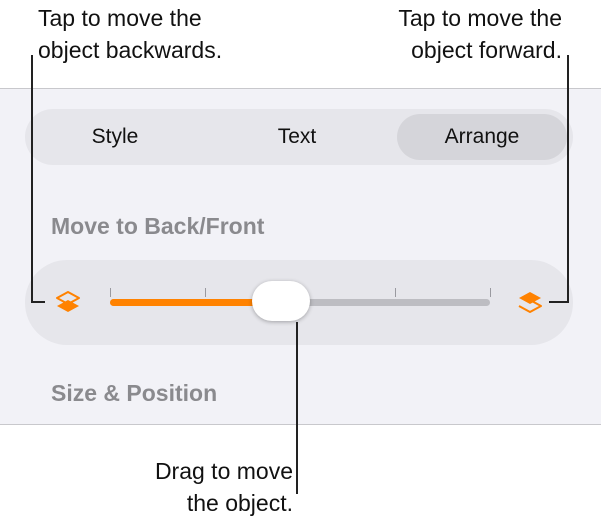  I want to click on tab-arrange: Arrange, so click(482, 137).